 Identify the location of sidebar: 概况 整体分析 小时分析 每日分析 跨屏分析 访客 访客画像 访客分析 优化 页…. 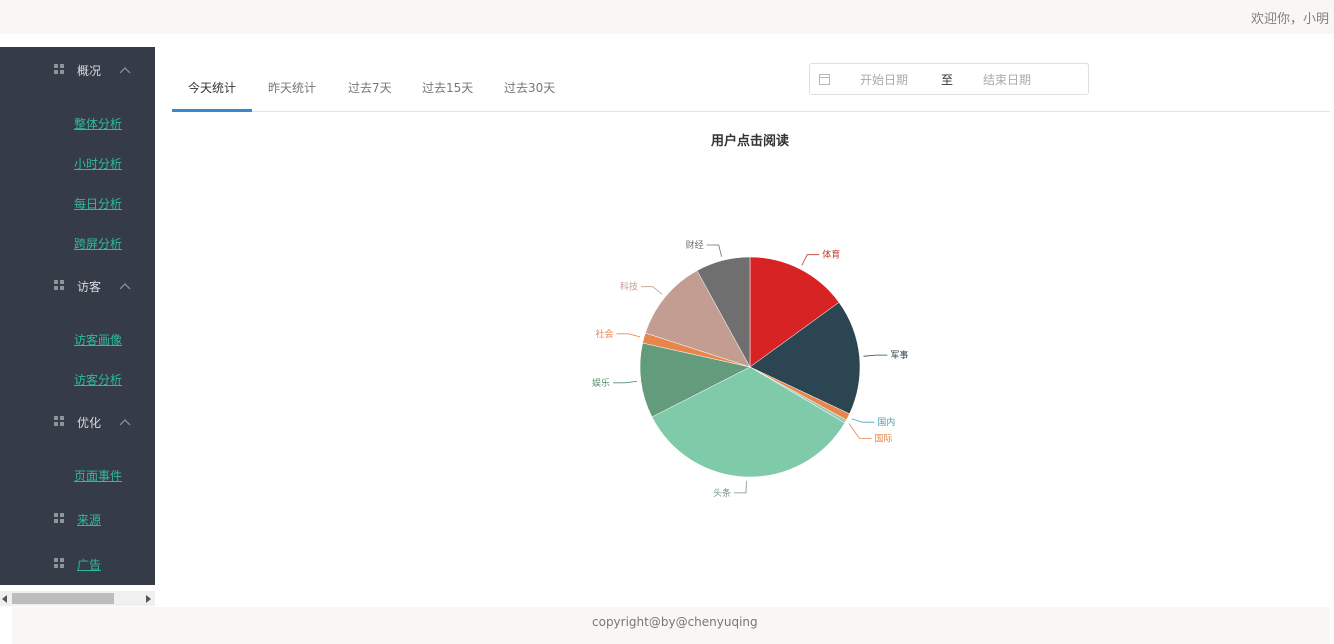
(77, 316).